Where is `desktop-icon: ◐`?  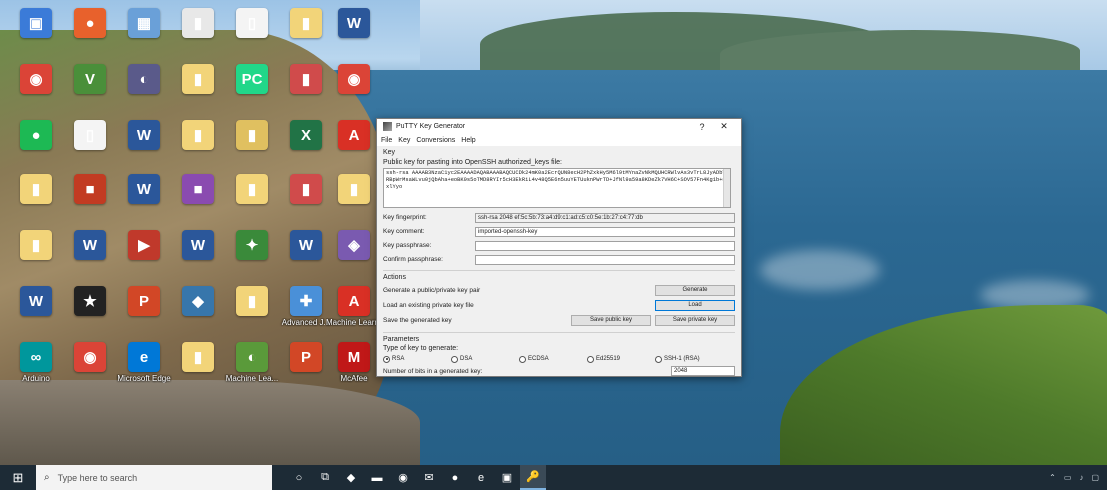 desktop-icon: ◐ is located at coordinates (144, 90).